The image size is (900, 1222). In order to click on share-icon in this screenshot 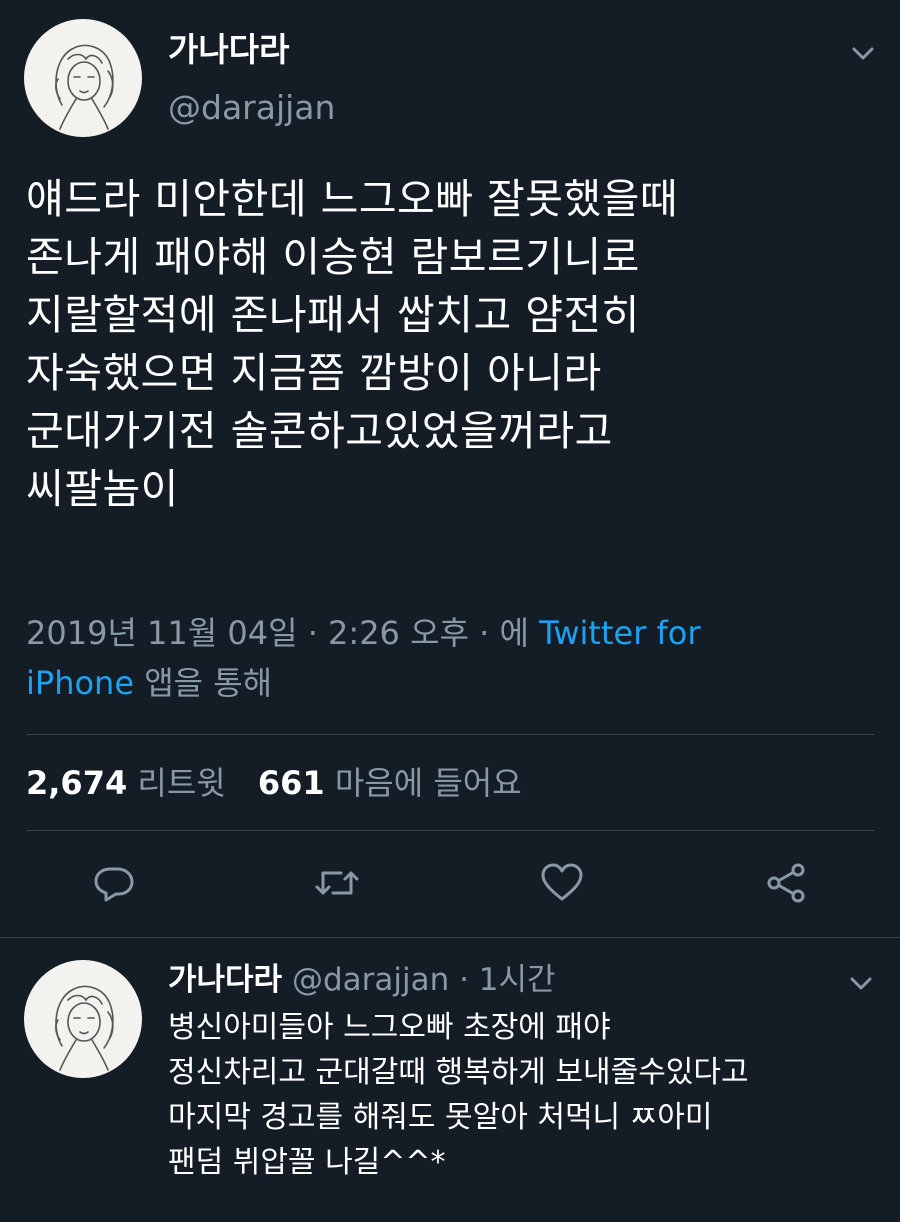, I will do `click(786, 883)`.